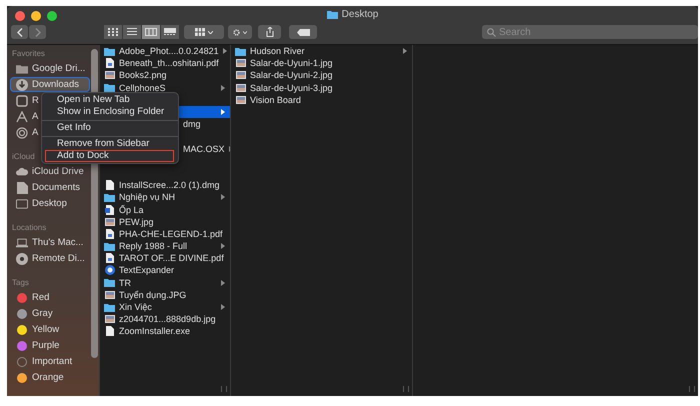  Describe the element at coordinates (132, 209) in the screenshot. I see `file-name: Ốp La` at that location.